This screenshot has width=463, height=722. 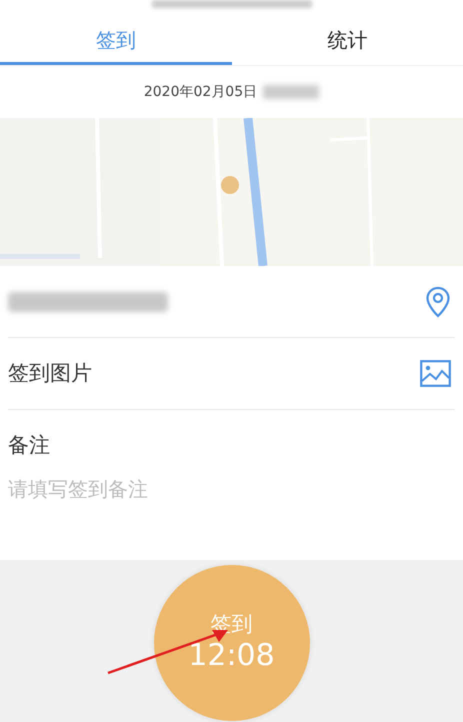 I want to click on date-text: 2020年02月05日, so click(x=201, y=92).